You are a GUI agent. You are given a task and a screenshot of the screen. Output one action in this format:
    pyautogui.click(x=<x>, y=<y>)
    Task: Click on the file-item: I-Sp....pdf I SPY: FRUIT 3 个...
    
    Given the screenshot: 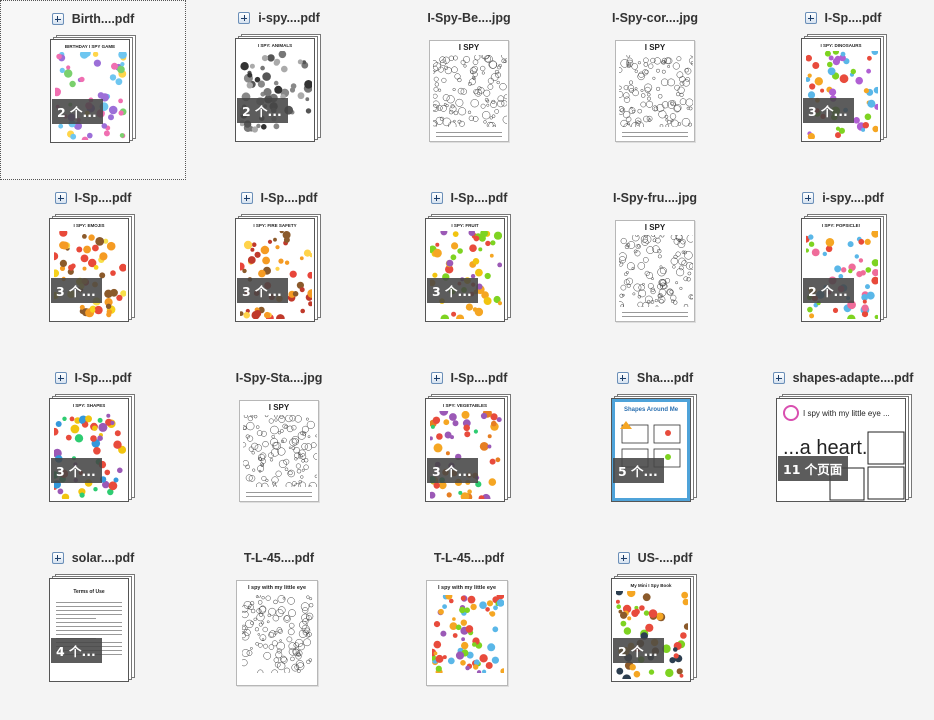 What is the action you would take?
    pyautogui.click(x=469, y=270)
    